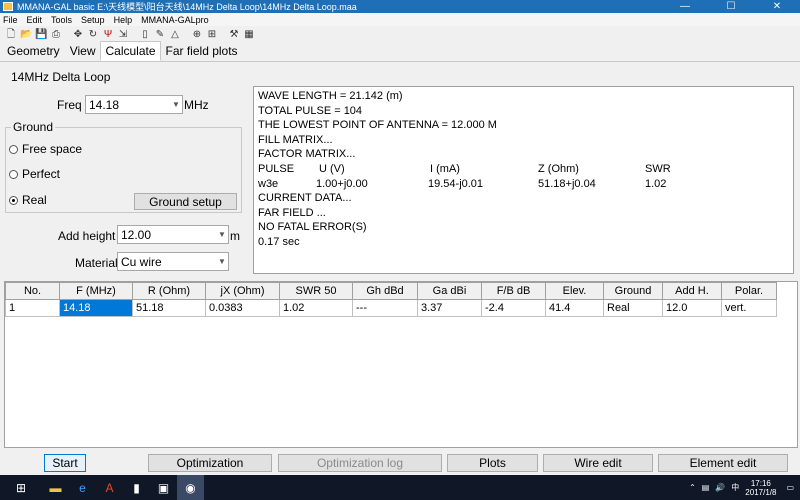 The image size is (800, 500). I want to click on add-height-combo: 12.00 ▼, so click(173, 234).